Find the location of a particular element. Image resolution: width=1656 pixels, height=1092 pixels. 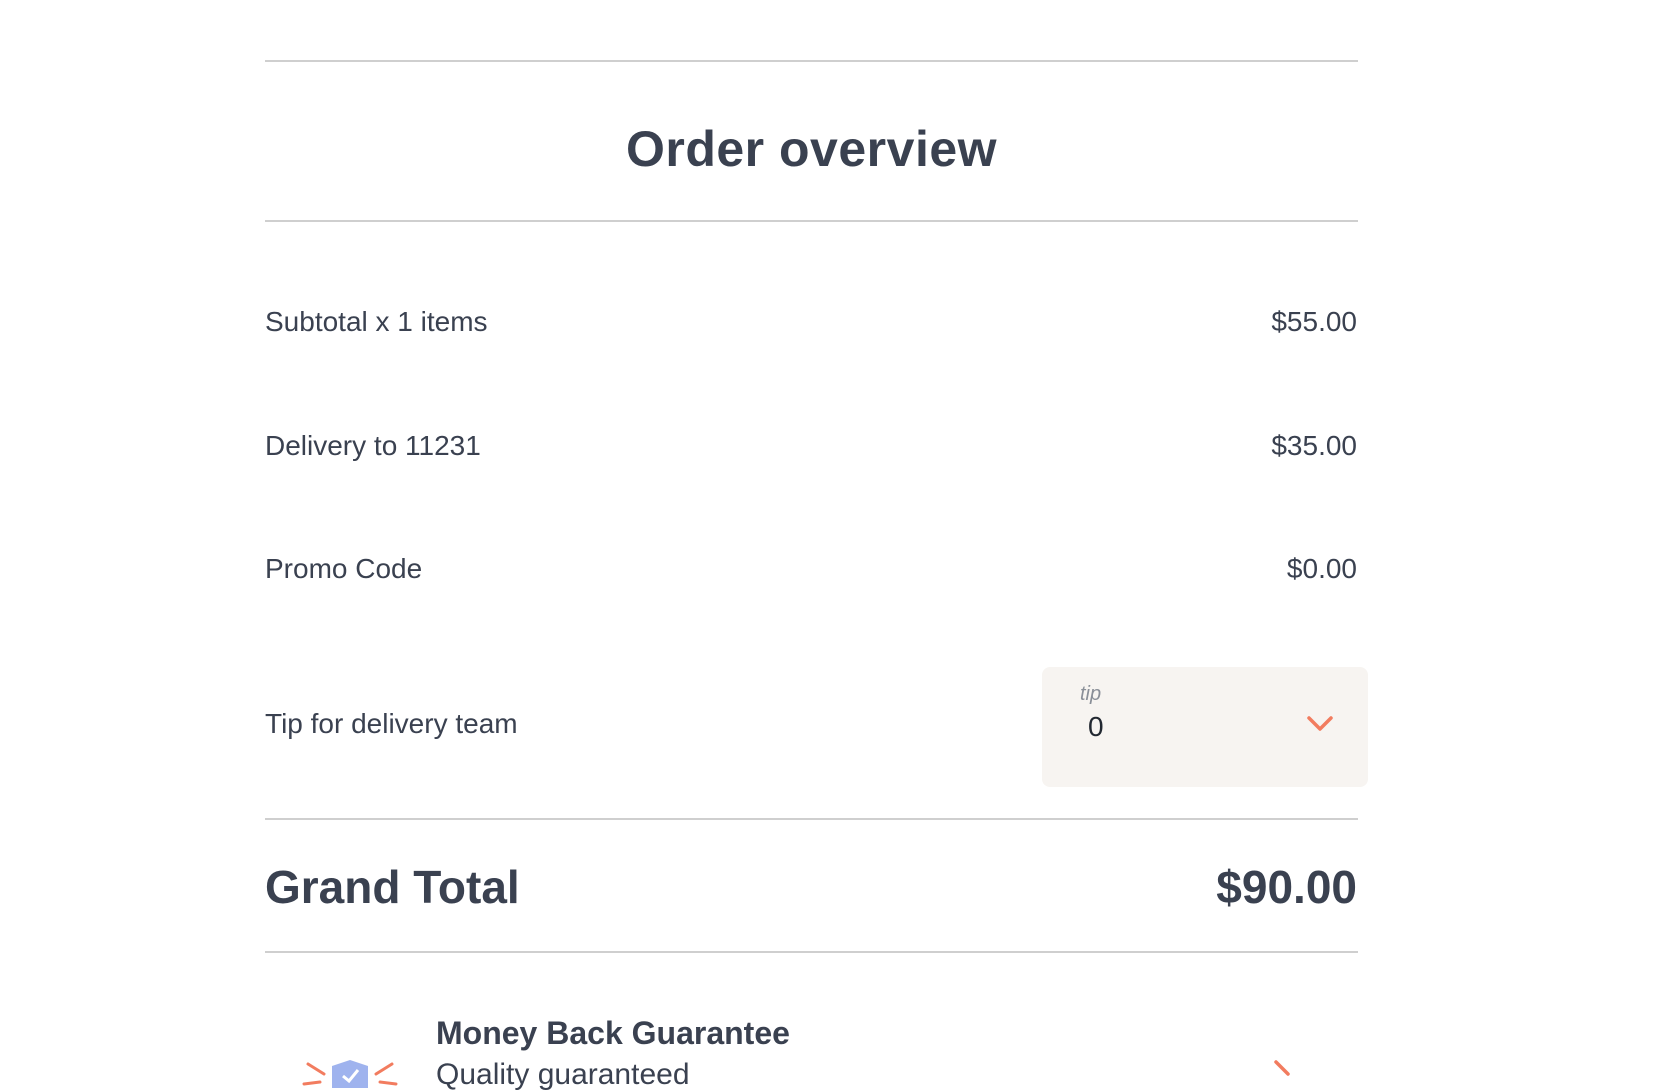

subtotal-label: Subtotal x 1 items is located at coordinates (376, 321).